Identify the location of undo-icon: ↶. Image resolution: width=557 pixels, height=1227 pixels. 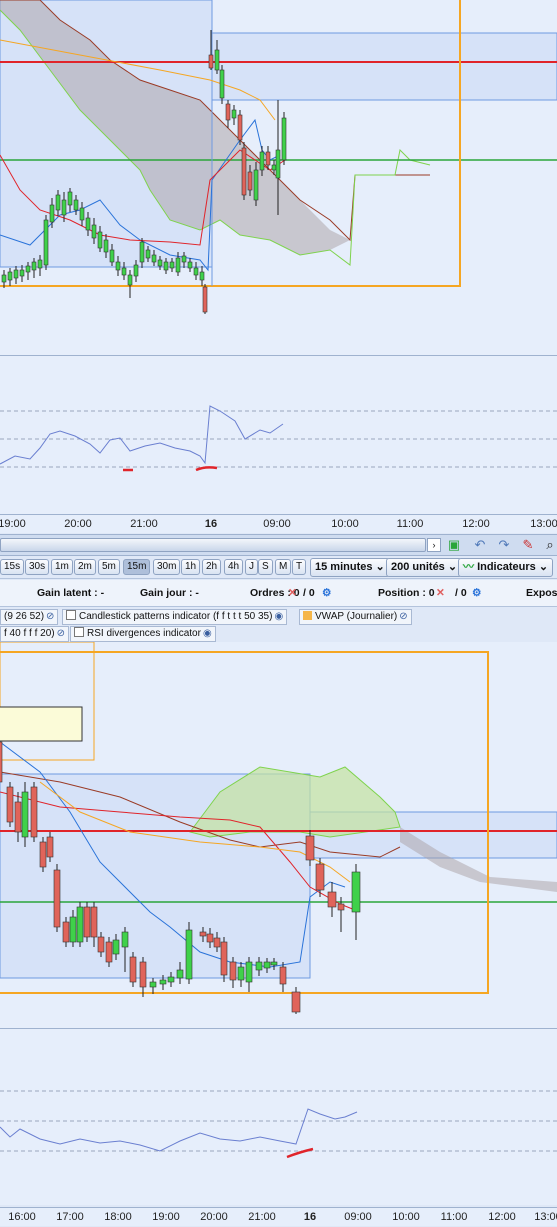
(480, 545).